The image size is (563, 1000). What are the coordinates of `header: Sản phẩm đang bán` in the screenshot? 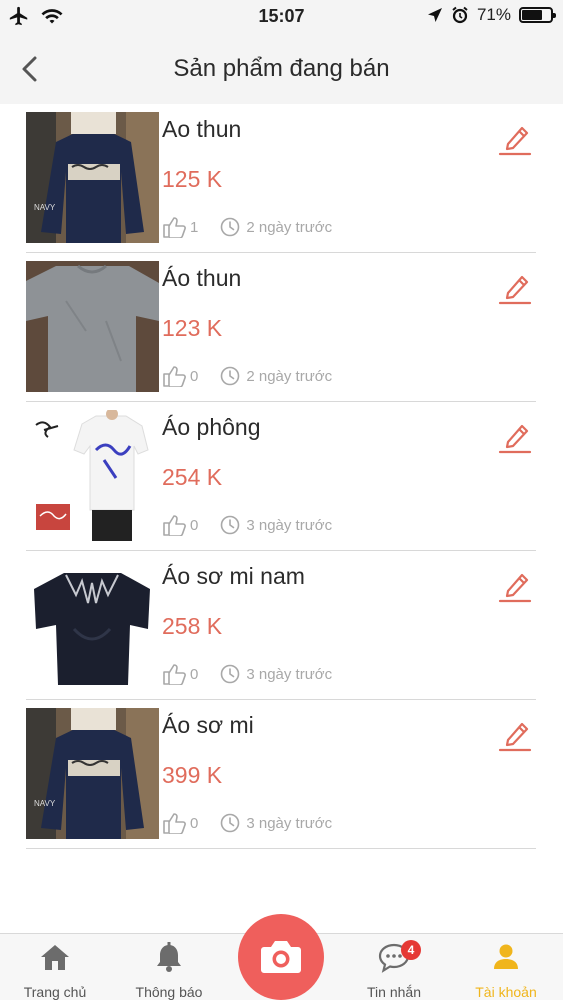 It's located at (281, 69).